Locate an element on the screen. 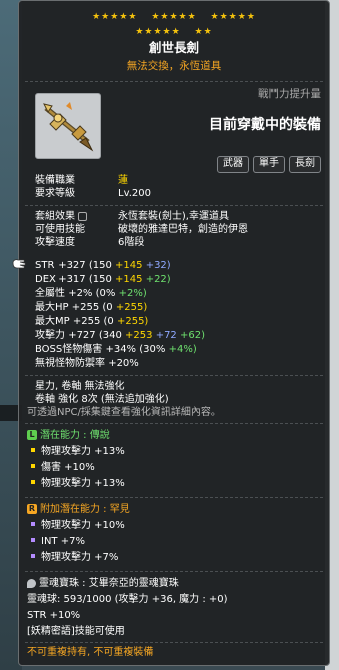 The image size is (339, 670). sword-icon is located at coordinates (68, 127).